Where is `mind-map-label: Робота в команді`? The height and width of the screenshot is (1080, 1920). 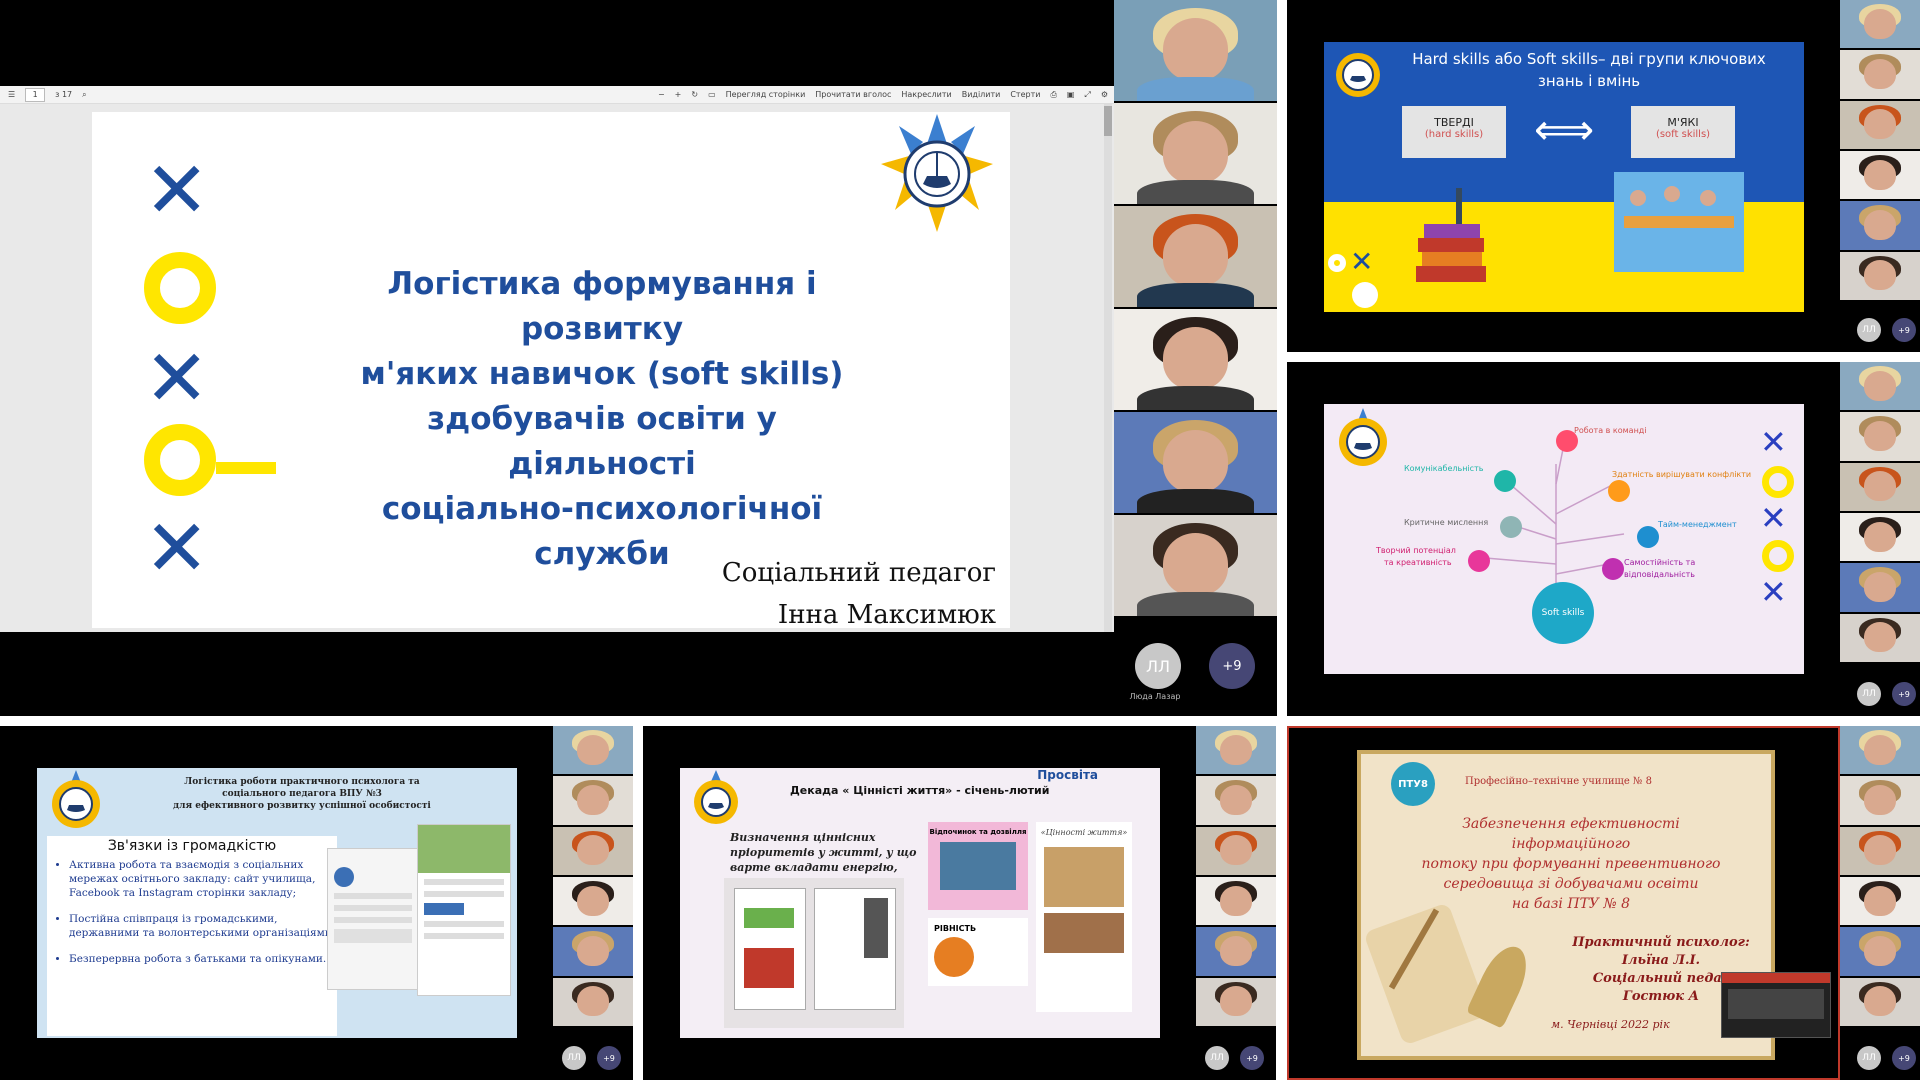 mind-map-label: Робота в команді is located at coordinates (1610, 430).